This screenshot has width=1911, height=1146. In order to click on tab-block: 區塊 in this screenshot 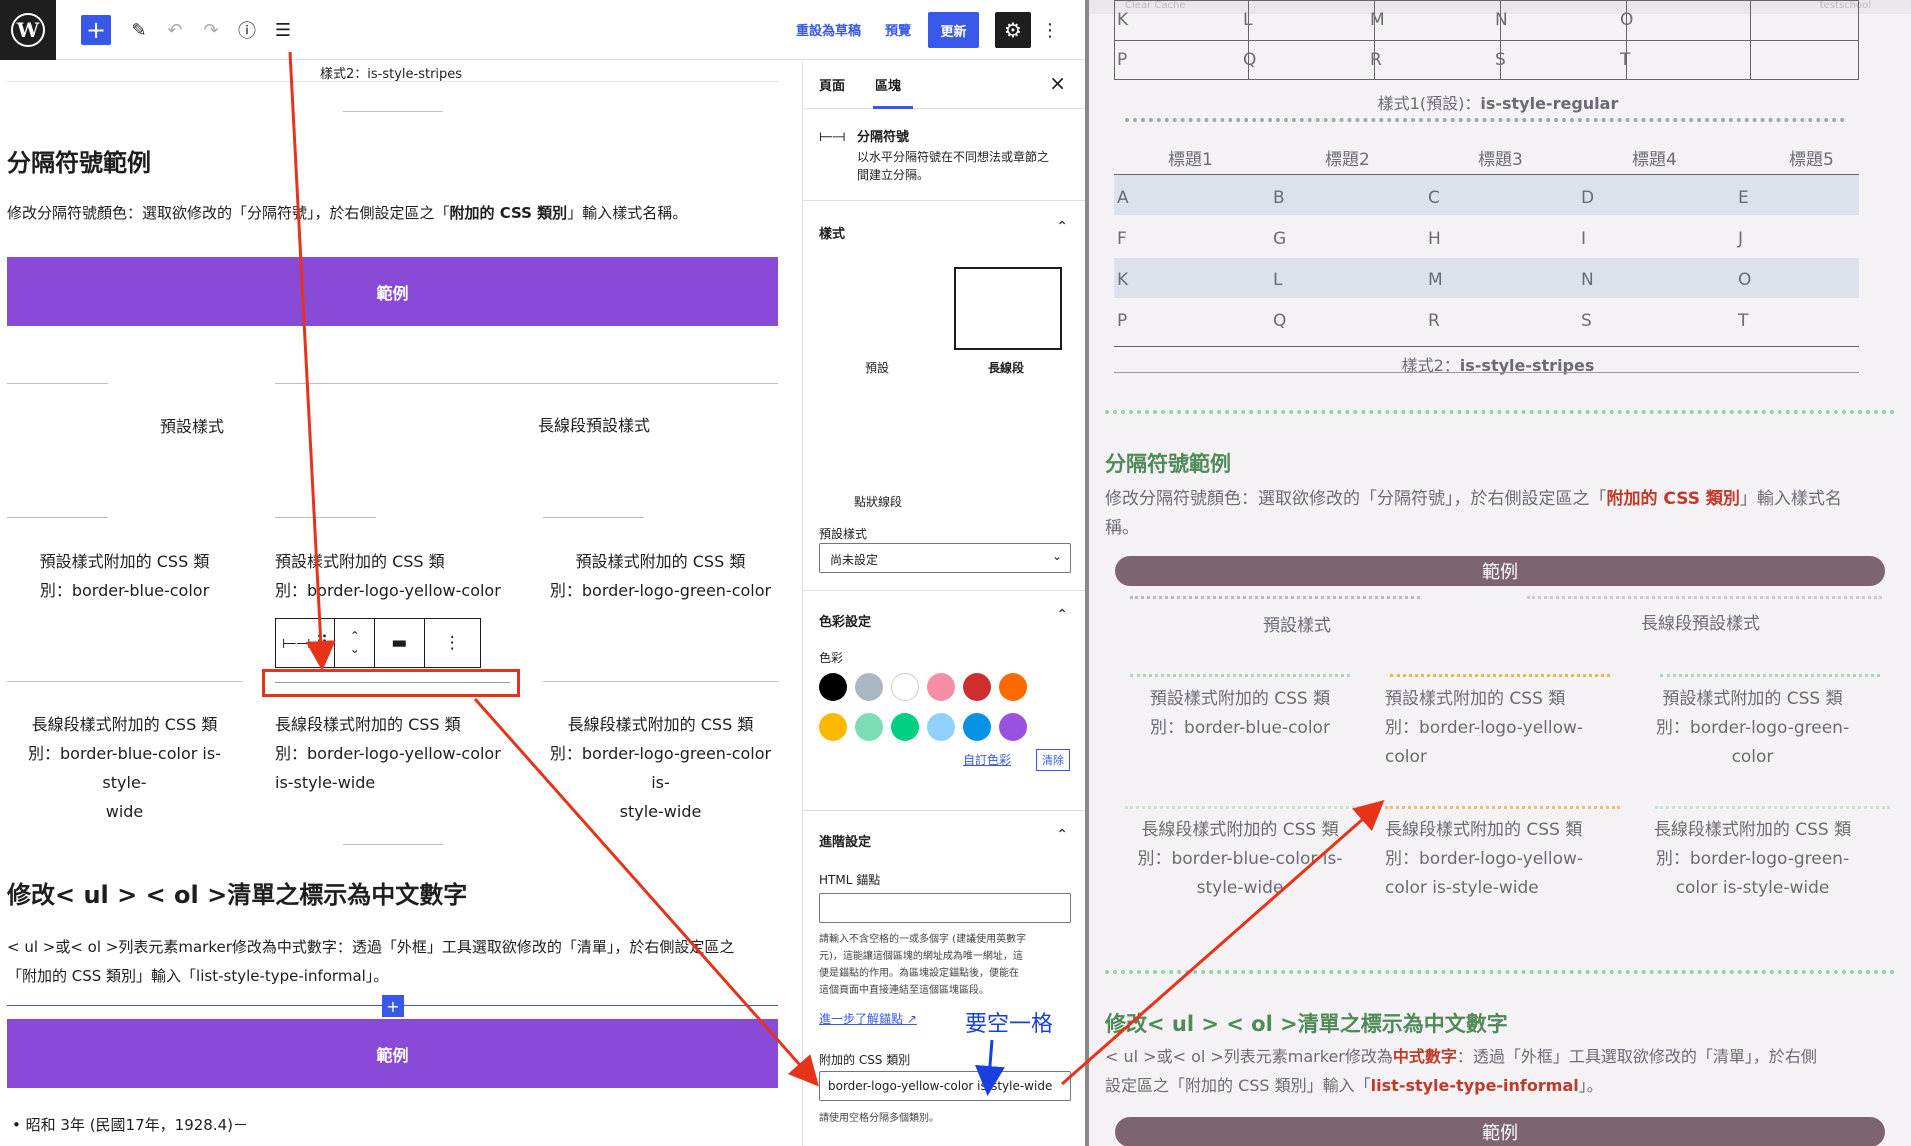, I will do `click(888, 84)`.